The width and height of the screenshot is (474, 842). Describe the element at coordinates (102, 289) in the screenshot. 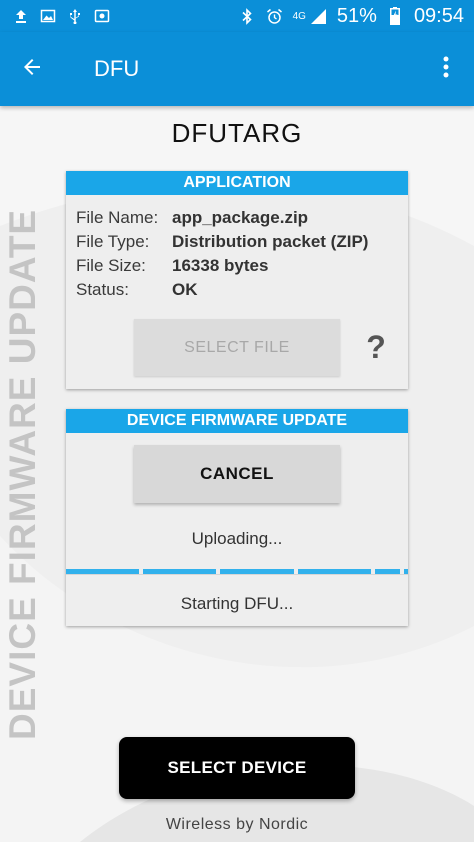

I see `status-label: Status:` at that location.